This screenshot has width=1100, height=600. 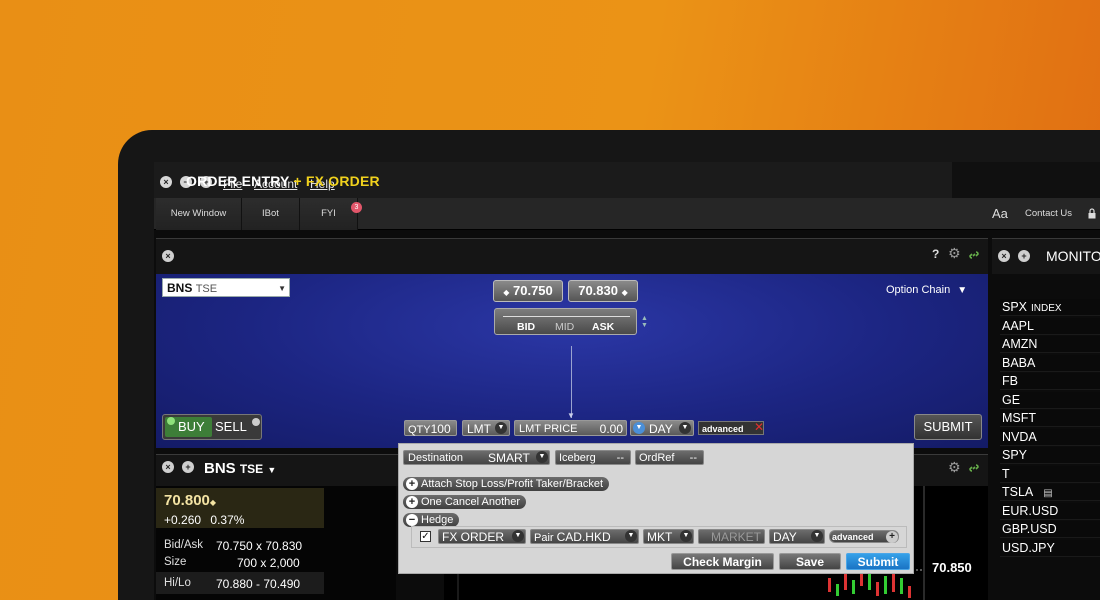 I want to click on sell-indicator-icon, so click(x=256, y=422).